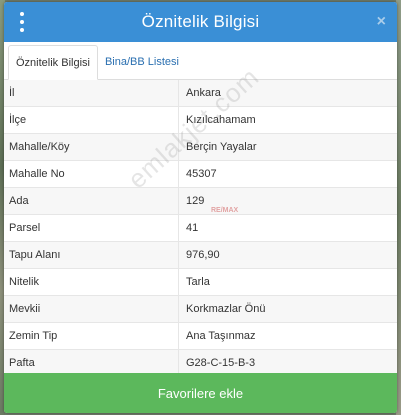  Describe the element at coordinates (381, 22) in the screenshot. I see `close-icon: ×` at that location.